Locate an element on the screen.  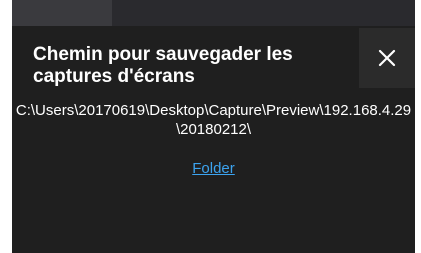
folder-link-container: Folder is located at coordinates (213, 168).